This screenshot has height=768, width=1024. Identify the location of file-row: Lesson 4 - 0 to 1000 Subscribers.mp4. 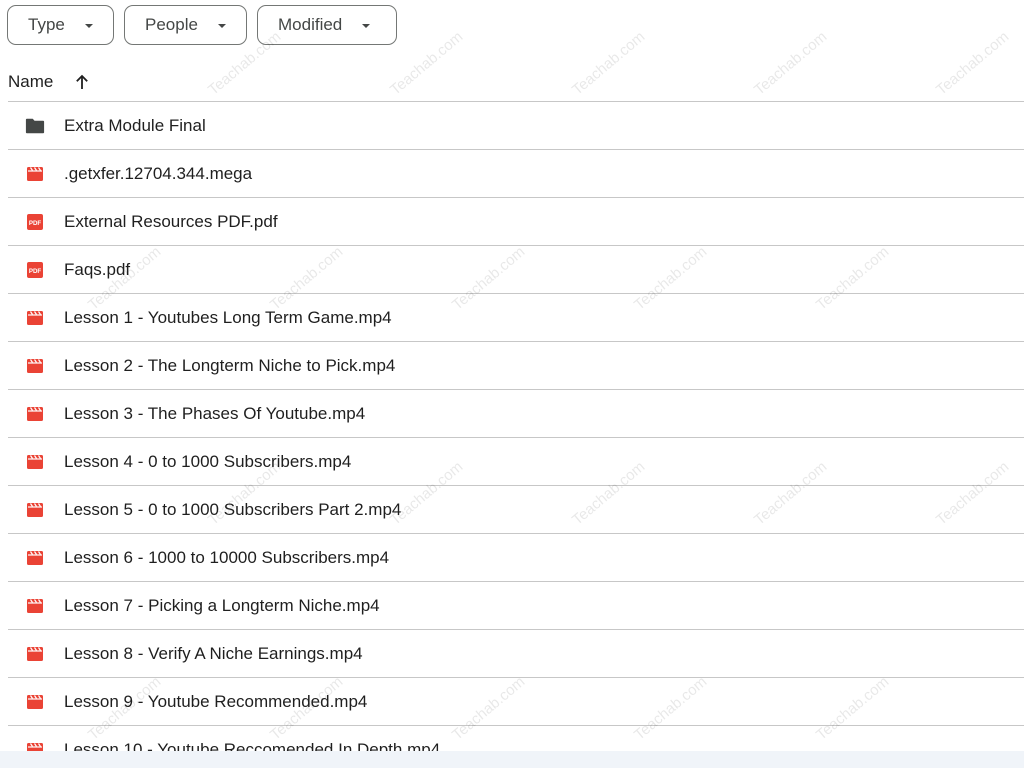
(516, 462).